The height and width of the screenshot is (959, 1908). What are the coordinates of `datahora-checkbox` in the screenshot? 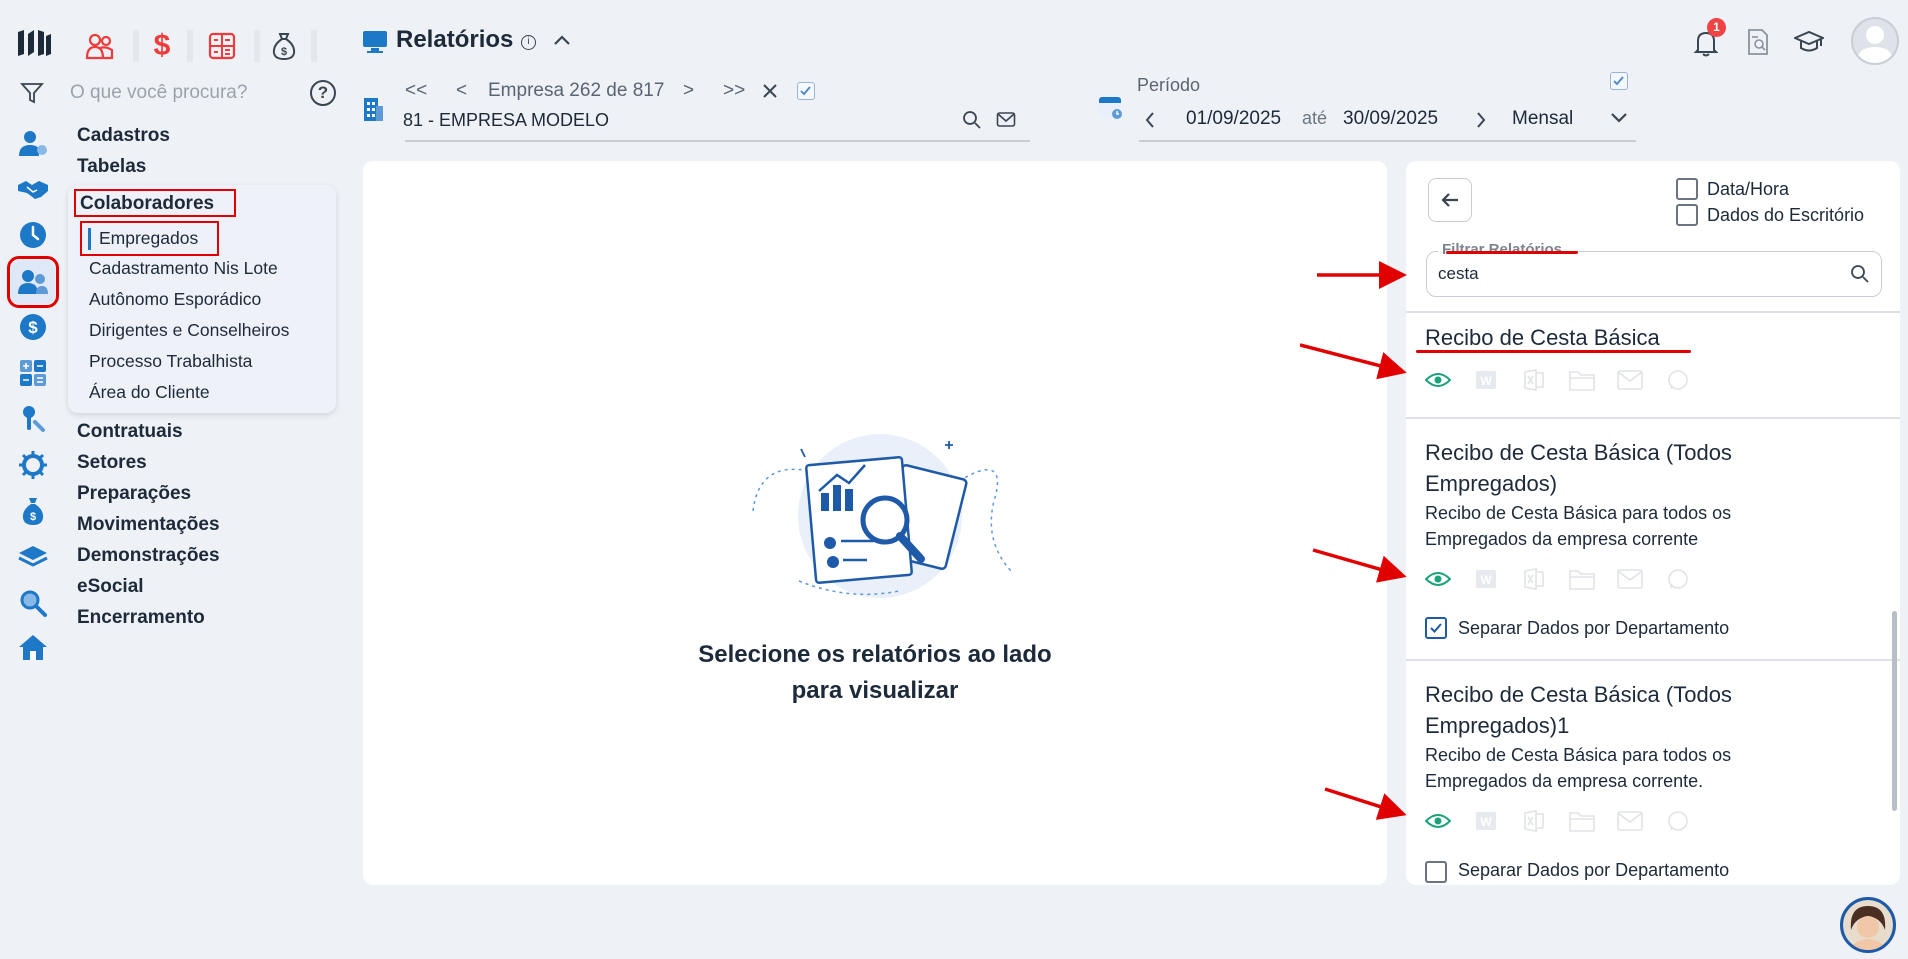 It's located at (1687, 189).